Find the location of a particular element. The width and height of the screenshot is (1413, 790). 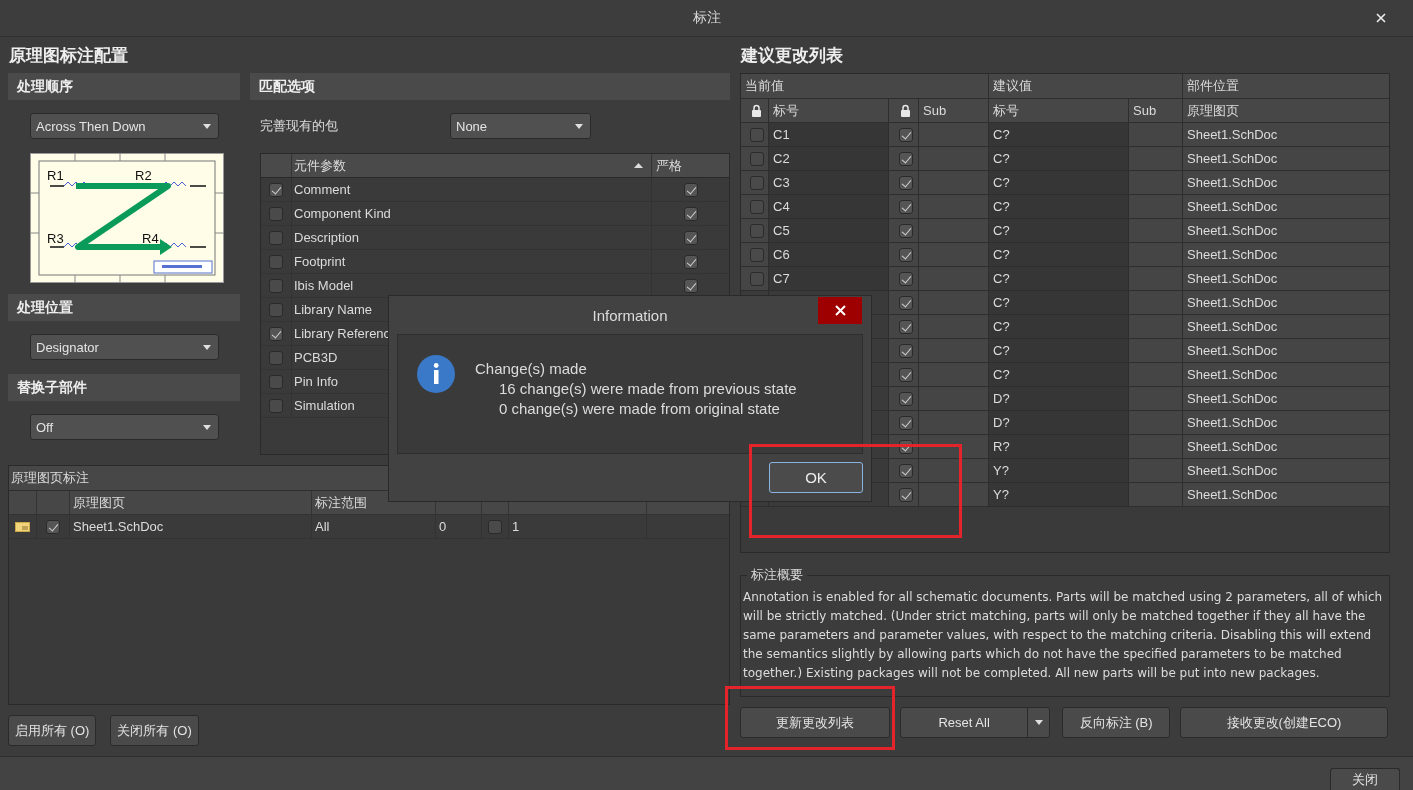

table-cell: C1 is located at coordinates (828, 134).